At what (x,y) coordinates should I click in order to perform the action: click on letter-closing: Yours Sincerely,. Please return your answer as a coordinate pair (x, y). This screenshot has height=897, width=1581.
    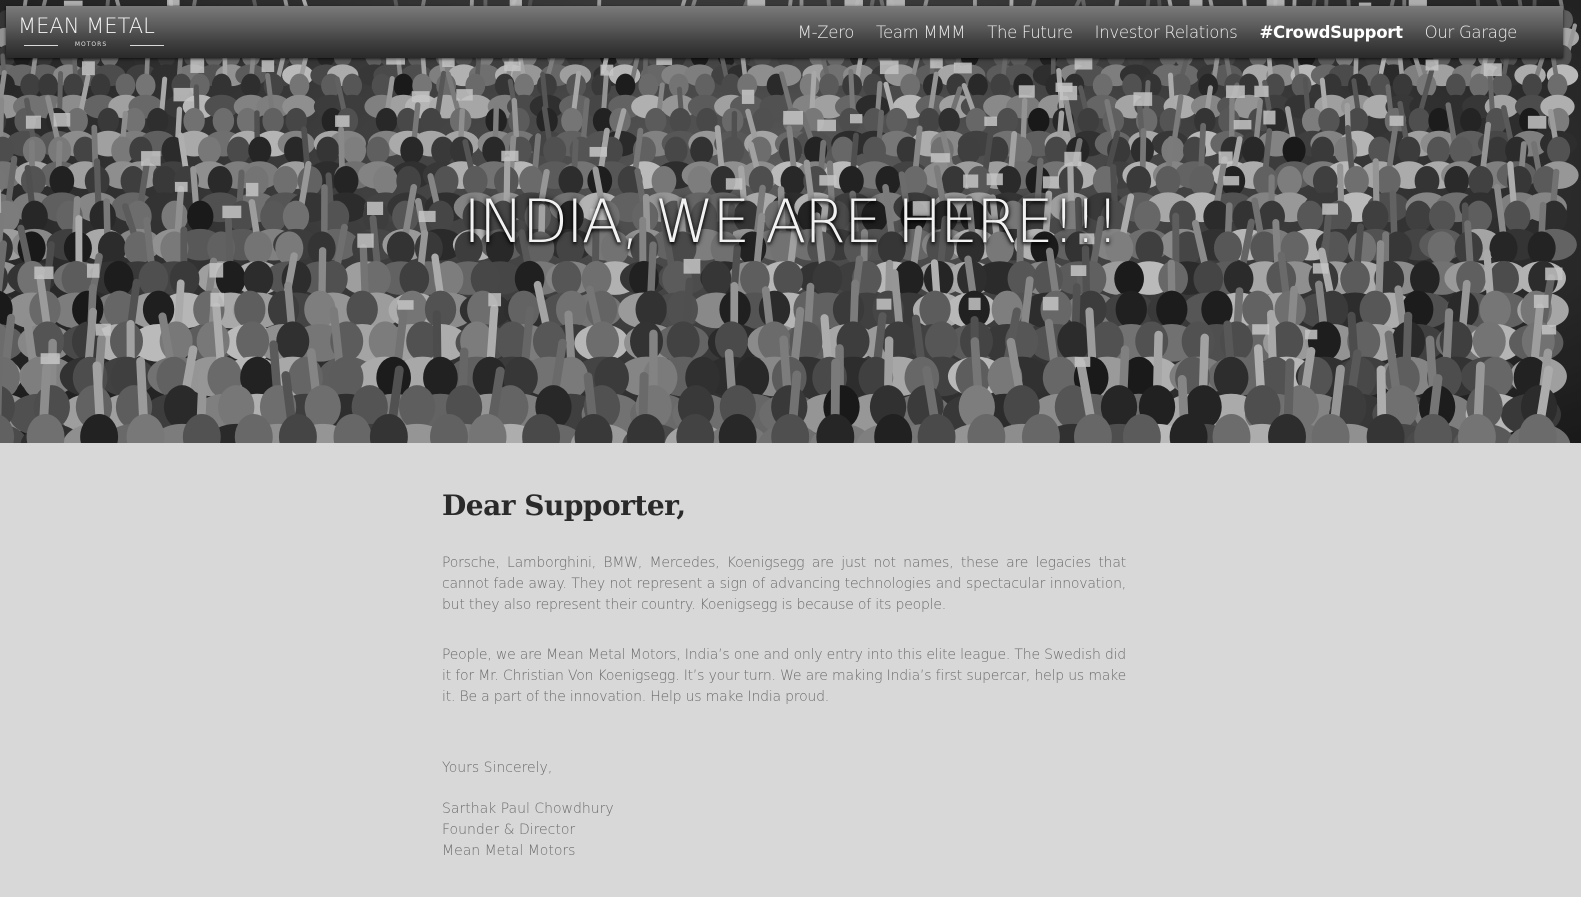
    Looking at the image, I should click on (497, 768).